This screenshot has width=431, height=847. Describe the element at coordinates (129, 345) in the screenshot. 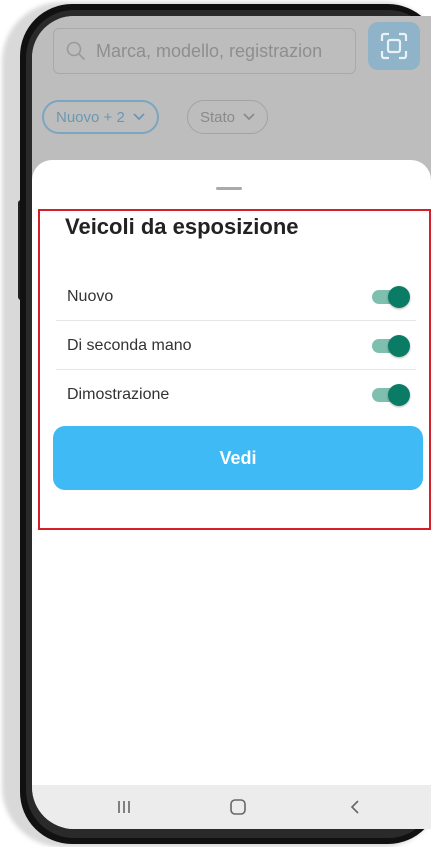

I see `option-label: Di seconda mano` at that location.